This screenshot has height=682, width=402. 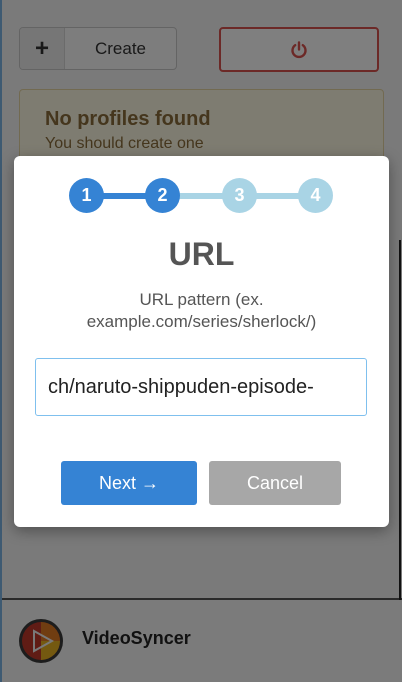 I want to click on step-2: 2, so click(x=162, y=195).